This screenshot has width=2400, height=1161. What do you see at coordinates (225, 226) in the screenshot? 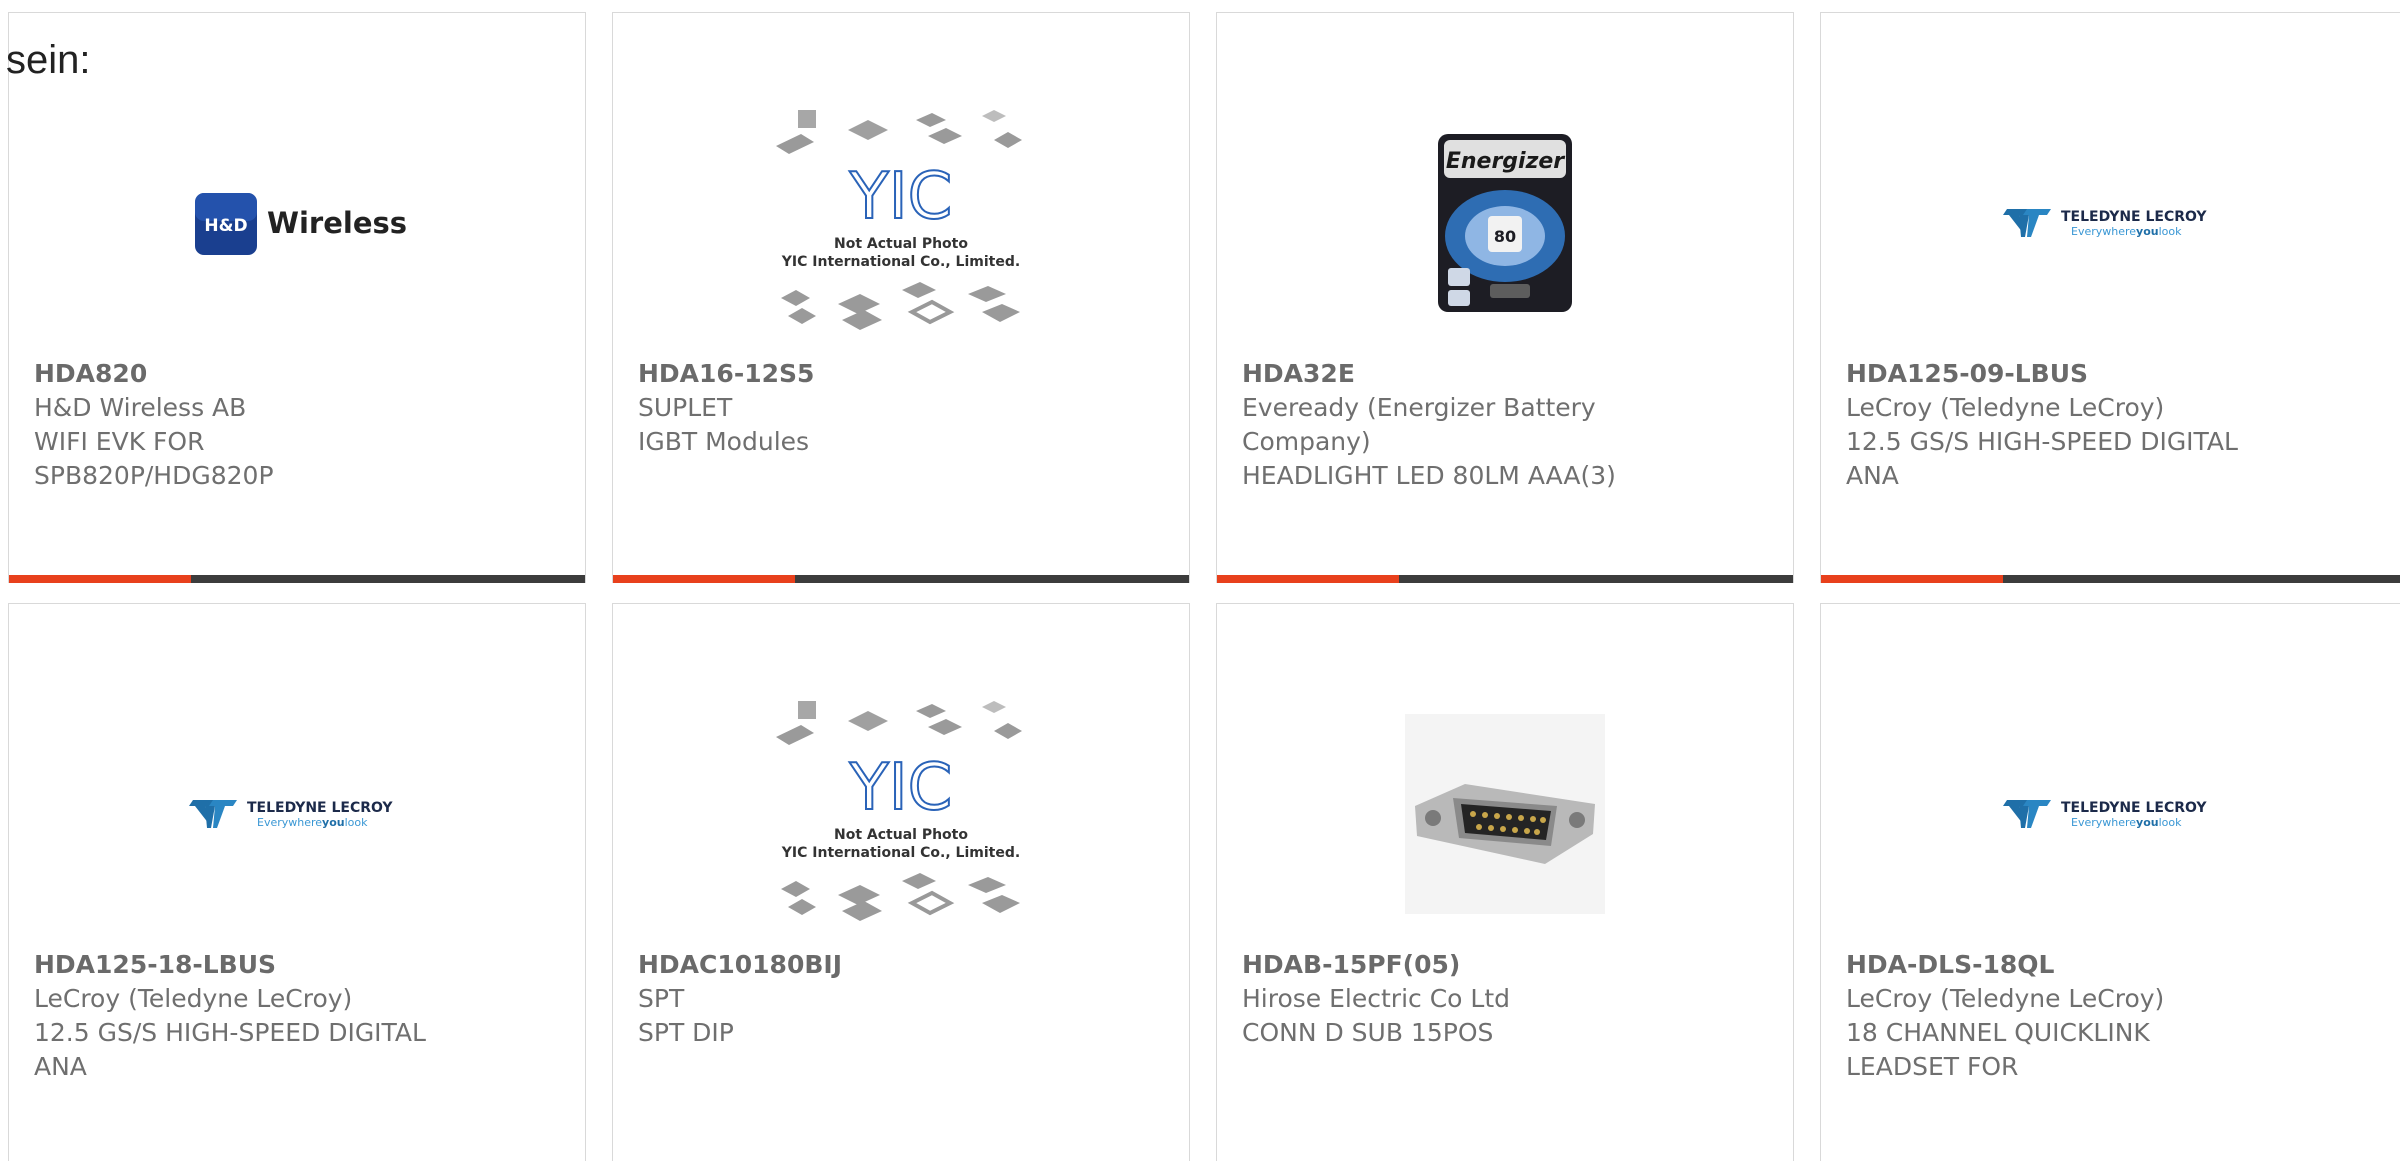
I see `svg-text: H&D` at bounding box center [225, 226].